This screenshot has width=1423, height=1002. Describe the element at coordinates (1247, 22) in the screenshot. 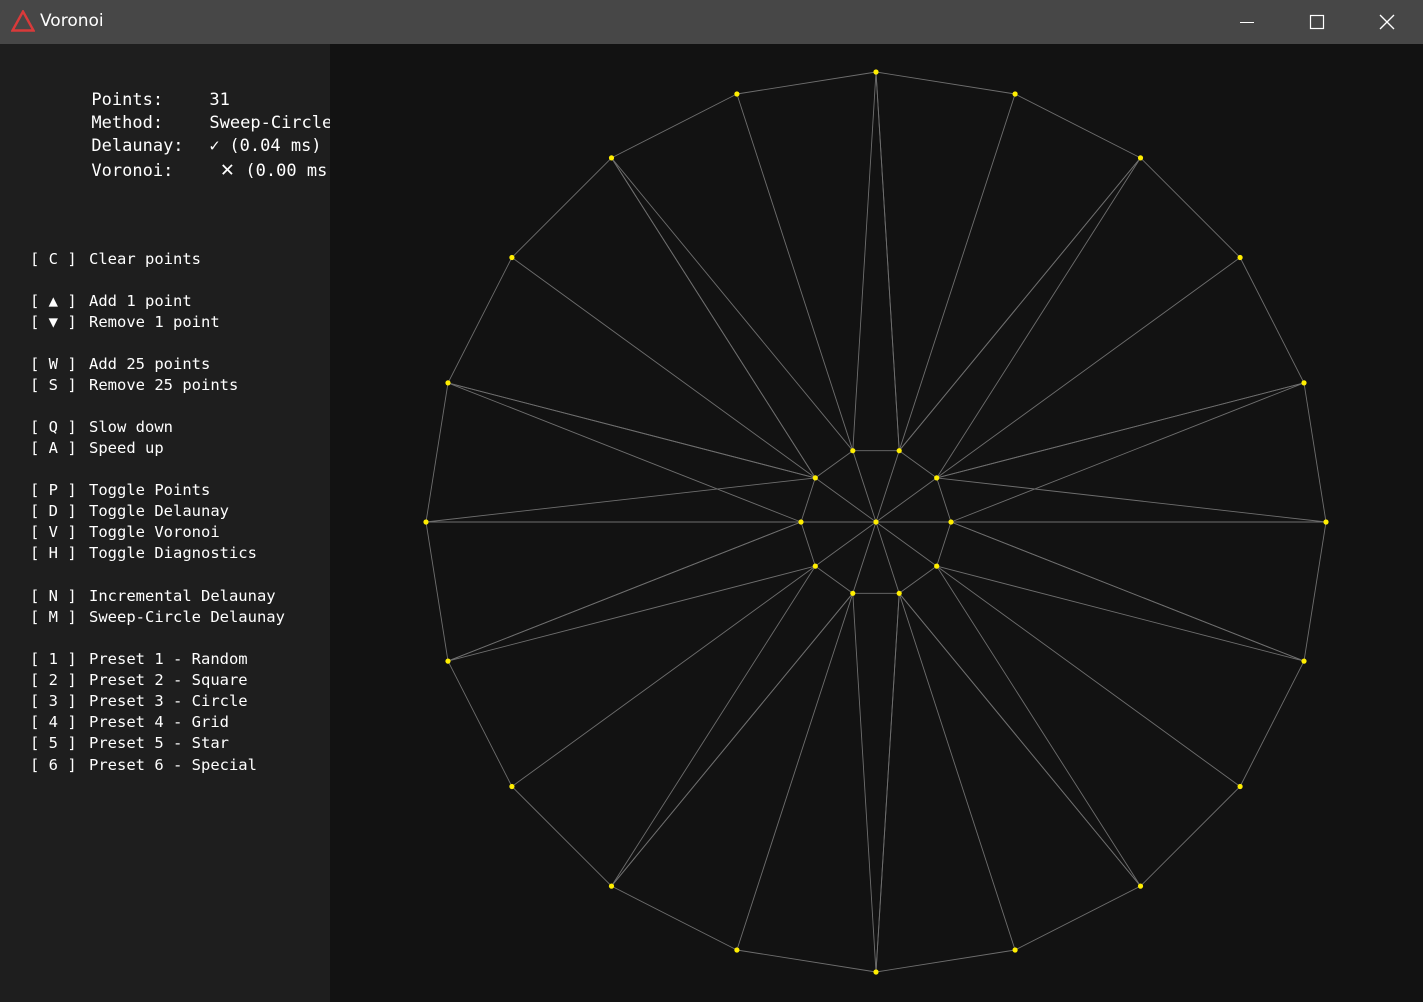

I see `minimize-button` at that location.